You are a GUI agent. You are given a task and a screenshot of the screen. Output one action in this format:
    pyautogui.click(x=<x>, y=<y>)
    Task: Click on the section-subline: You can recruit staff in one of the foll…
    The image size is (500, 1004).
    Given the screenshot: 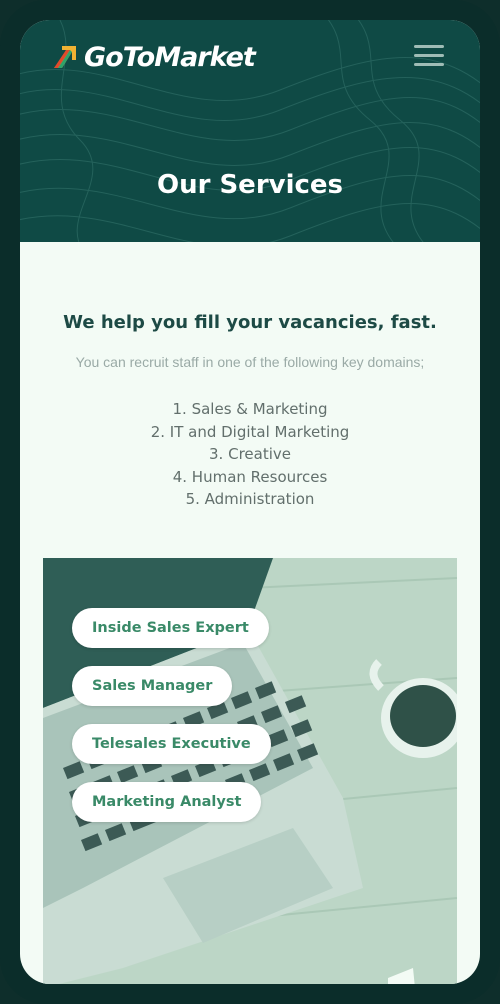 What is the action you would take?
    pyautogui.click(x=250, y=362)
    